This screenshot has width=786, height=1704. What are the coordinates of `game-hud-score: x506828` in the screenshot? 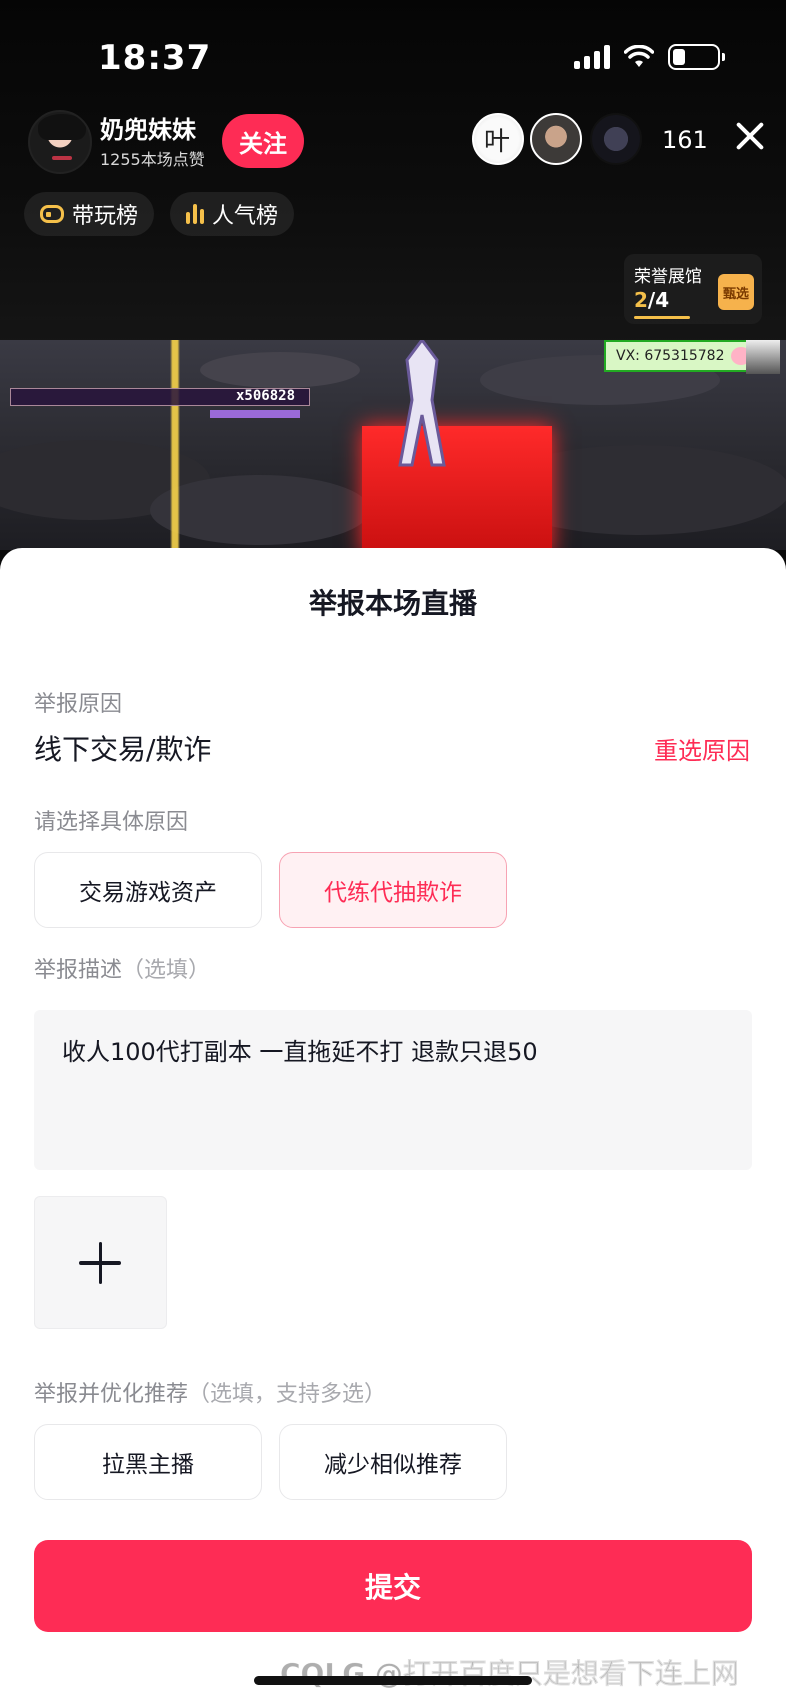 It's located at (266, 396).